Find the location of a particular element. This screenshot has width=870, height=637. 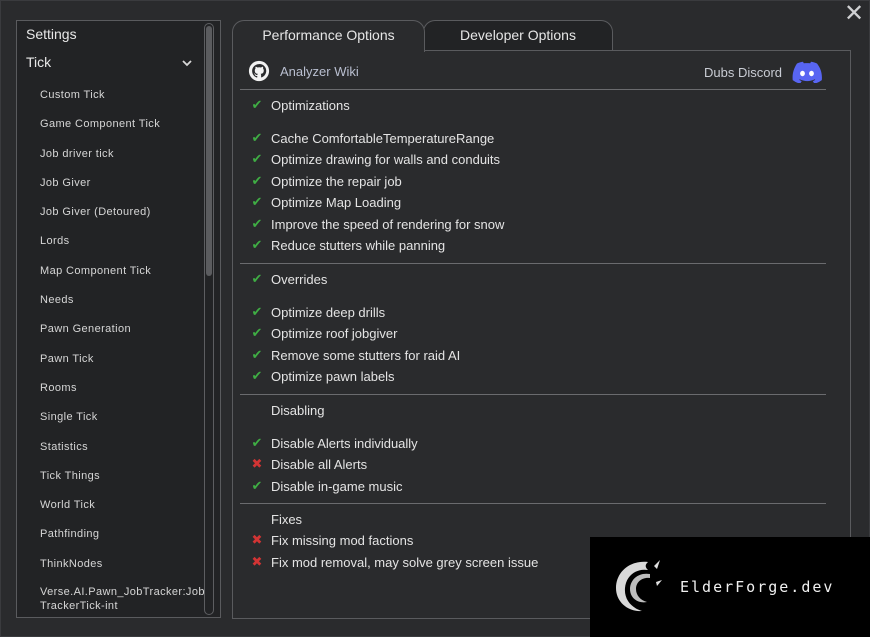

sidebar-item: Needs is located at coordinates (125, 306).